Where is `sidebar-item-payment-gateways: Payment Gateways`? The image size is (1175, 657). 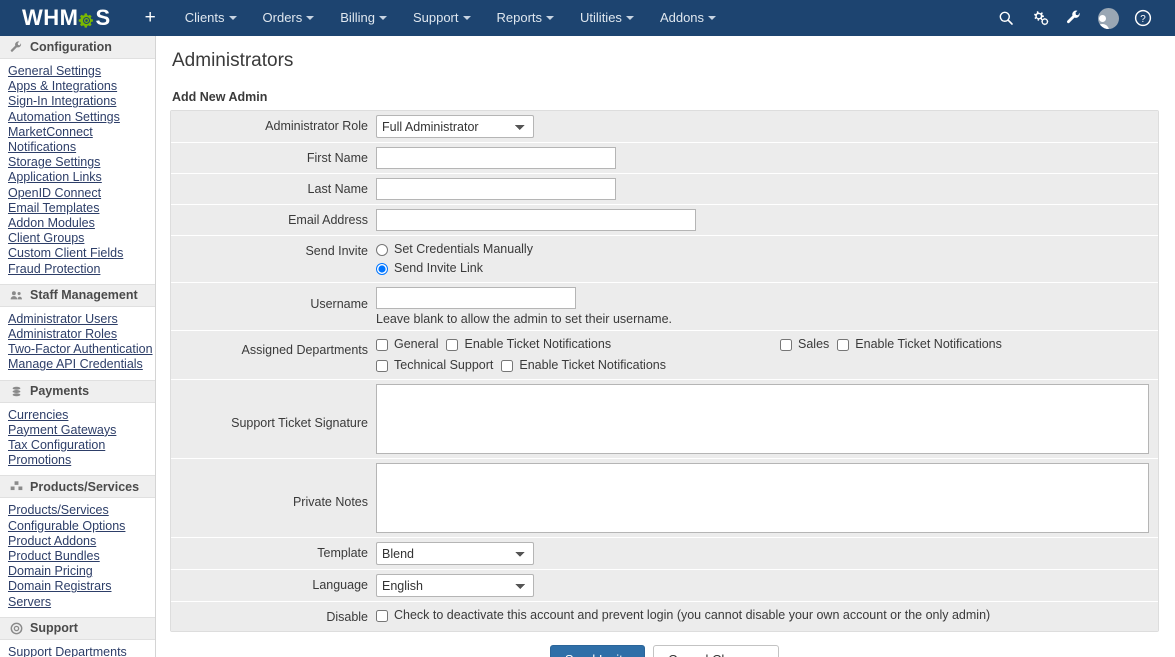 sidebar-item-payment-gateways: Payment Gateways is located at coordinates (81, 430).